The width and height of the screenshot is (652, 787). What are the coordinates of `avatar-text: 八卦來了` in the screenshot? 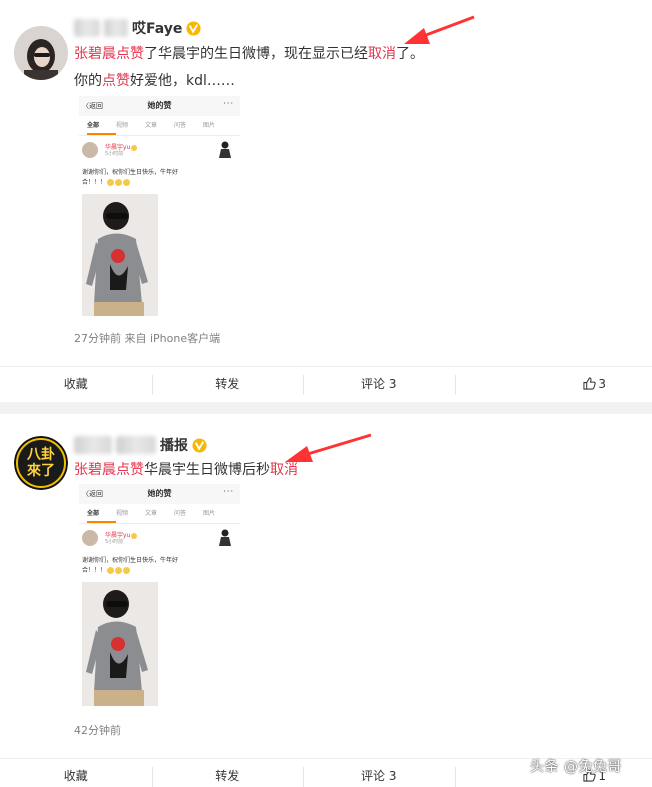 It's located at (41, 463).